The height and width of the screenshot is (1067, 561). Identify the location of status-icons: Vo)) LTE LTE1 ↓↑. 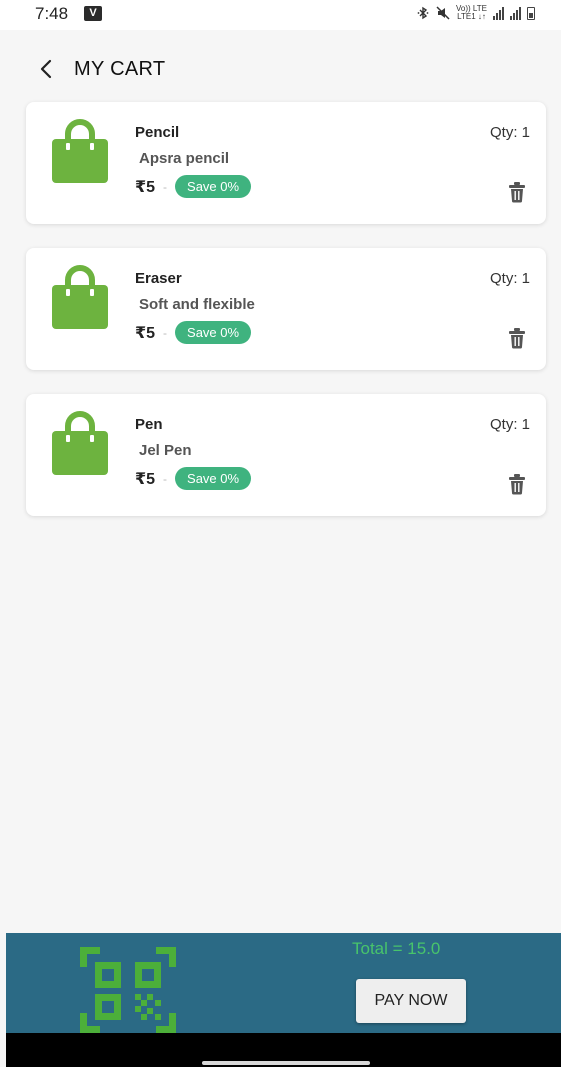
(475, 13).